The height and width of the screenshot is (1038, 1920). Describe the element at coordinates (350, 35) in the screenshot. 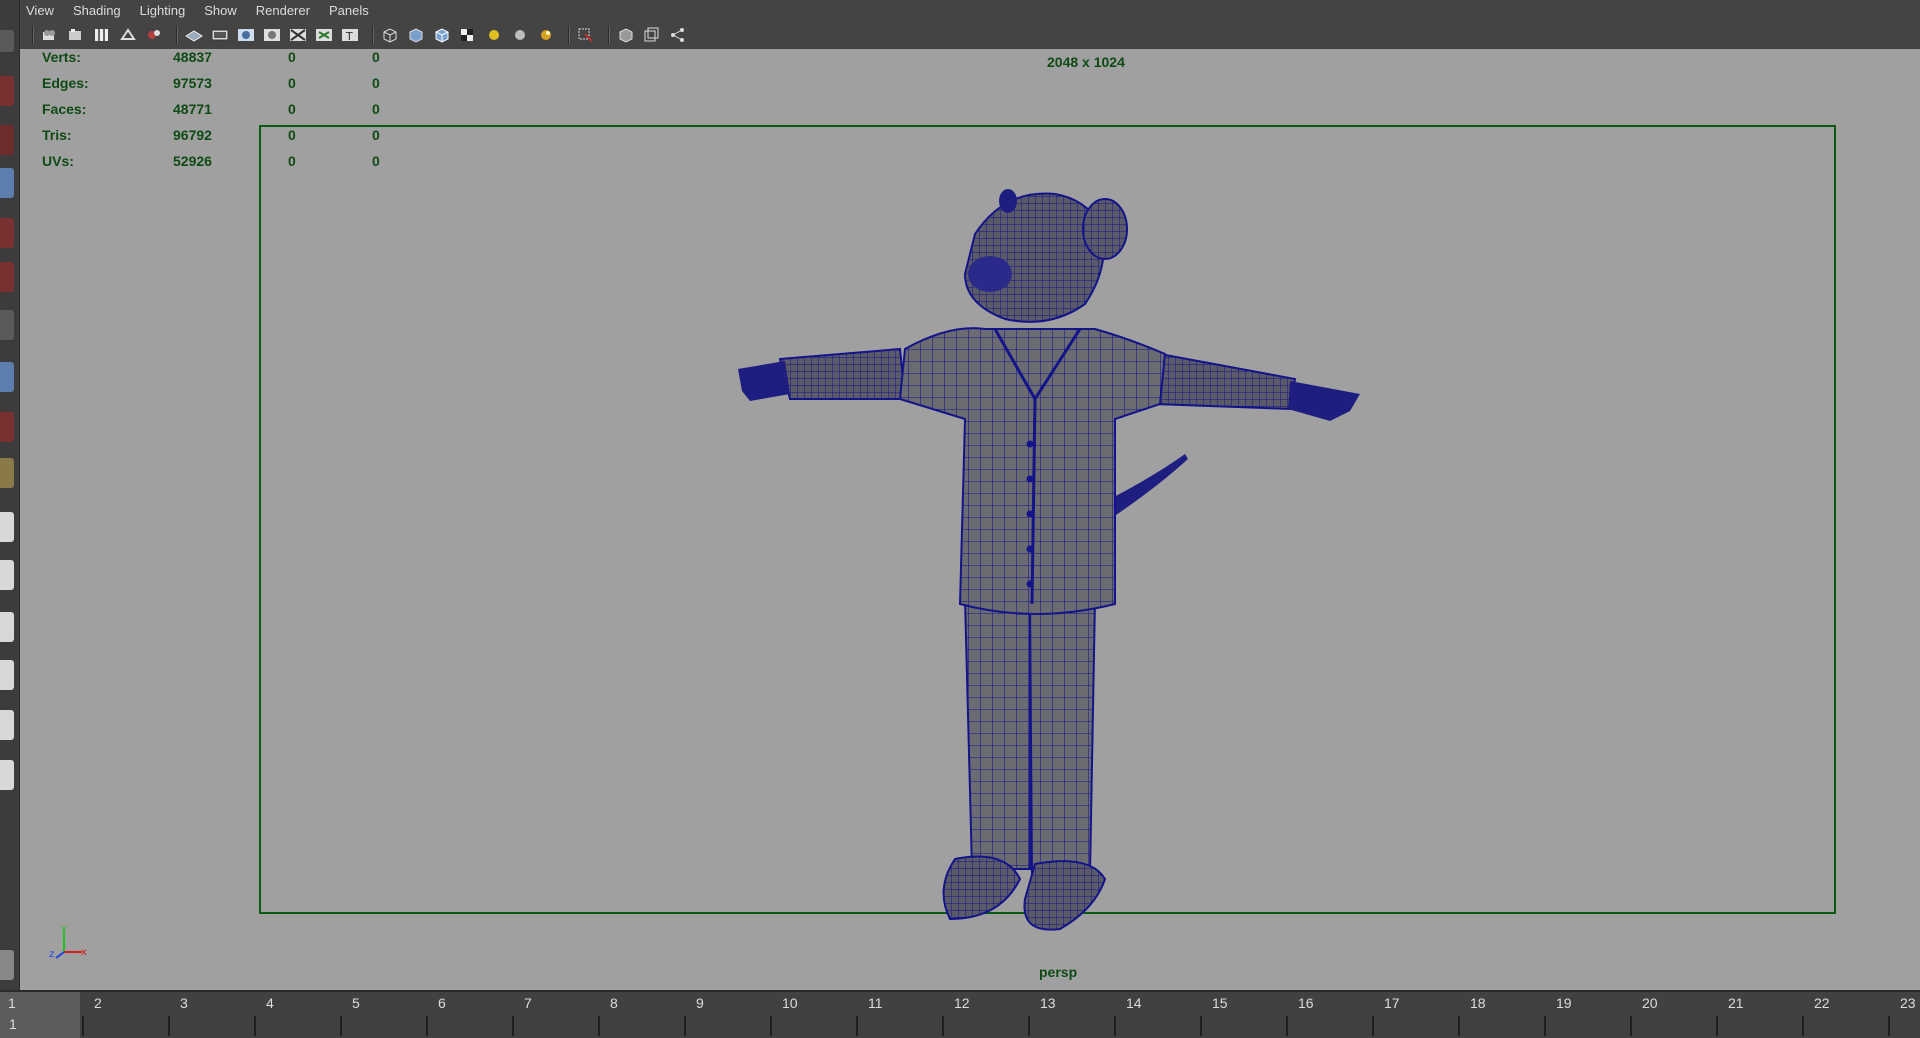

I see `safe-title-icon: T` at that location.